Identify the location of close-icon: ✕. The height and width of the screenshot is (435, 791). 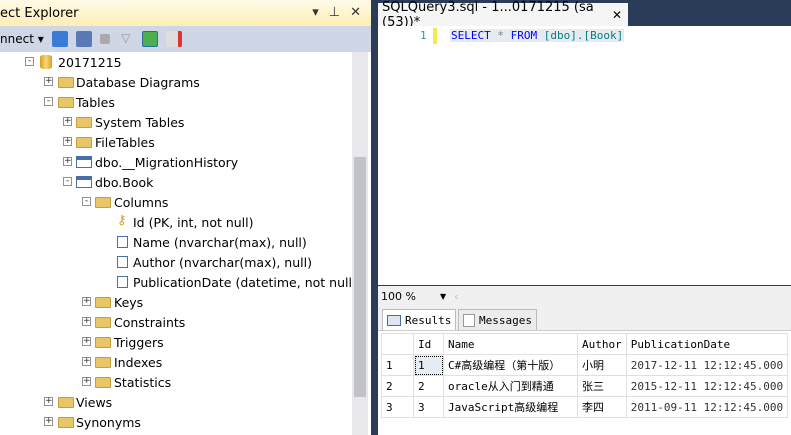
(355, 12).